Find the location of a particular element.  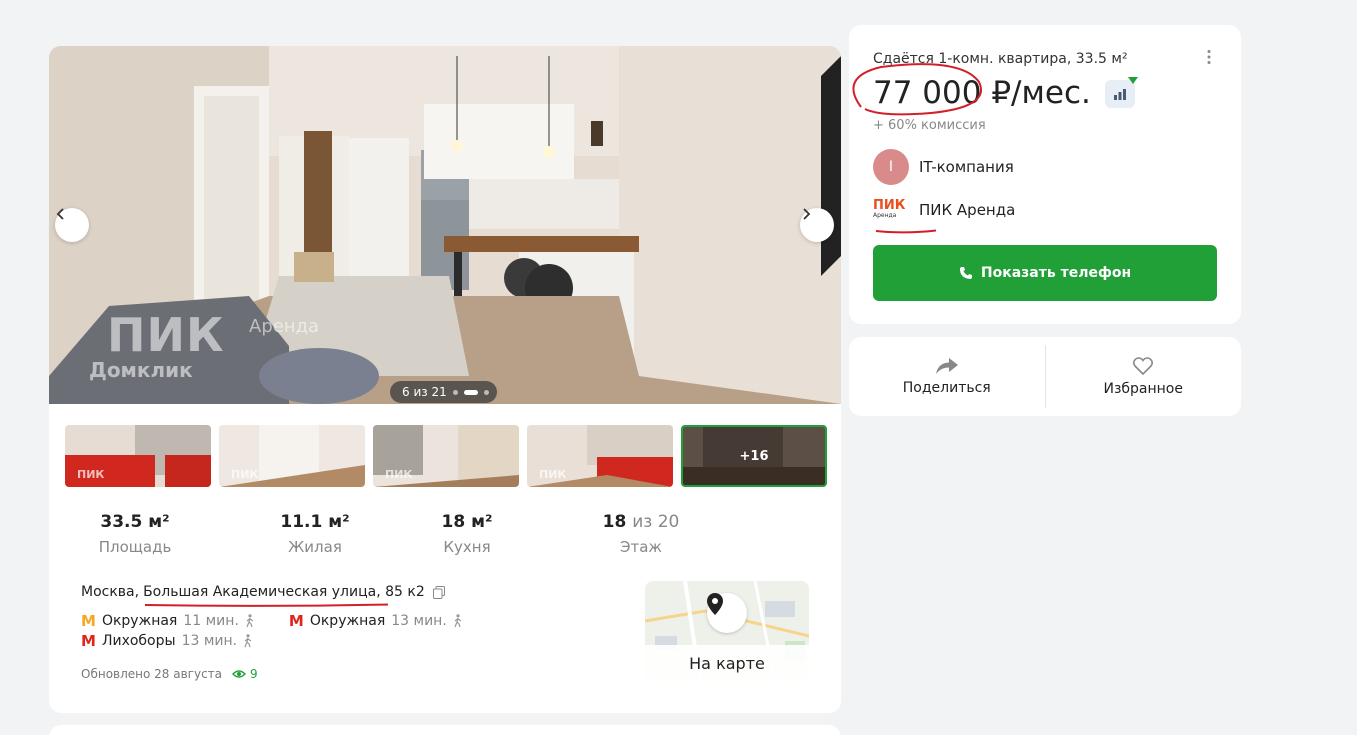

agency-name: ПИК Аренда is located at coordinates (967, 210).